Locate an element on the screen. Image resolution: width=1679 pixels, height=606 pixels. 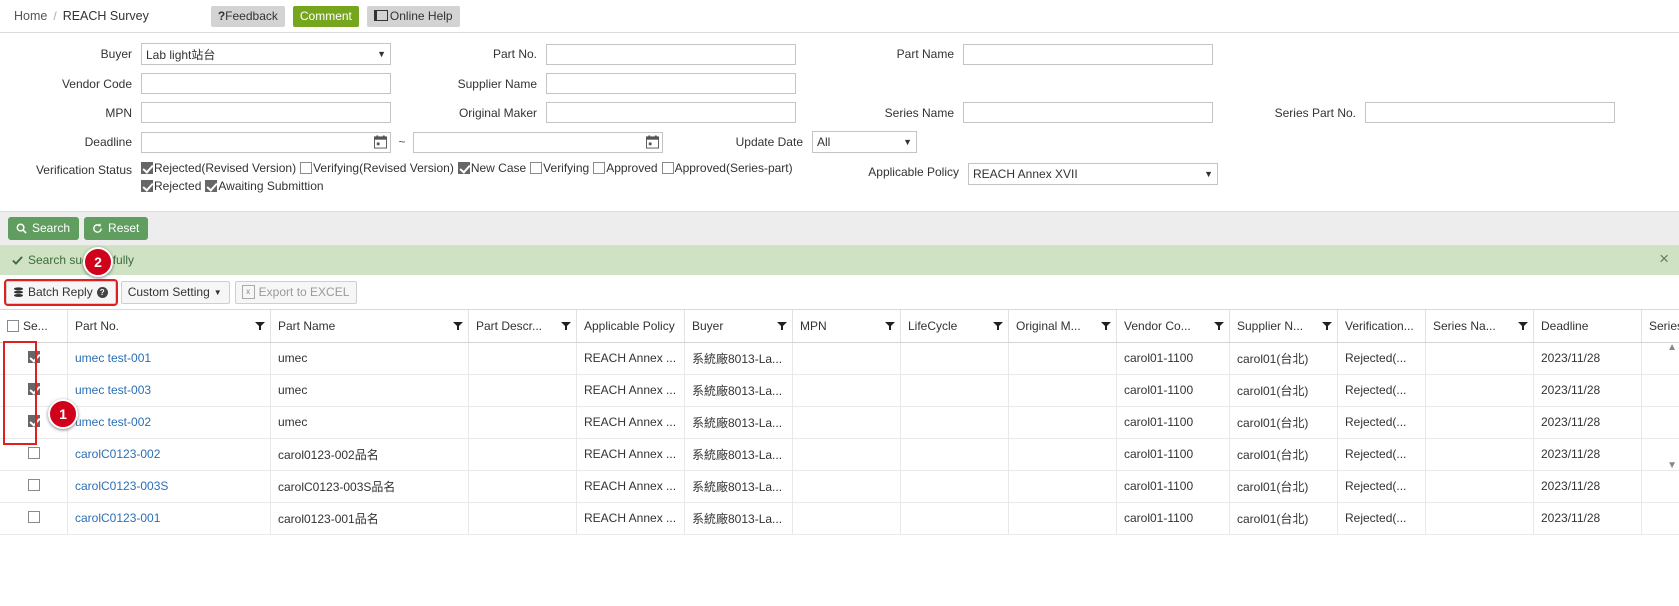
verification-status-checkbox: Verifying is located at coordinates (559, 168).